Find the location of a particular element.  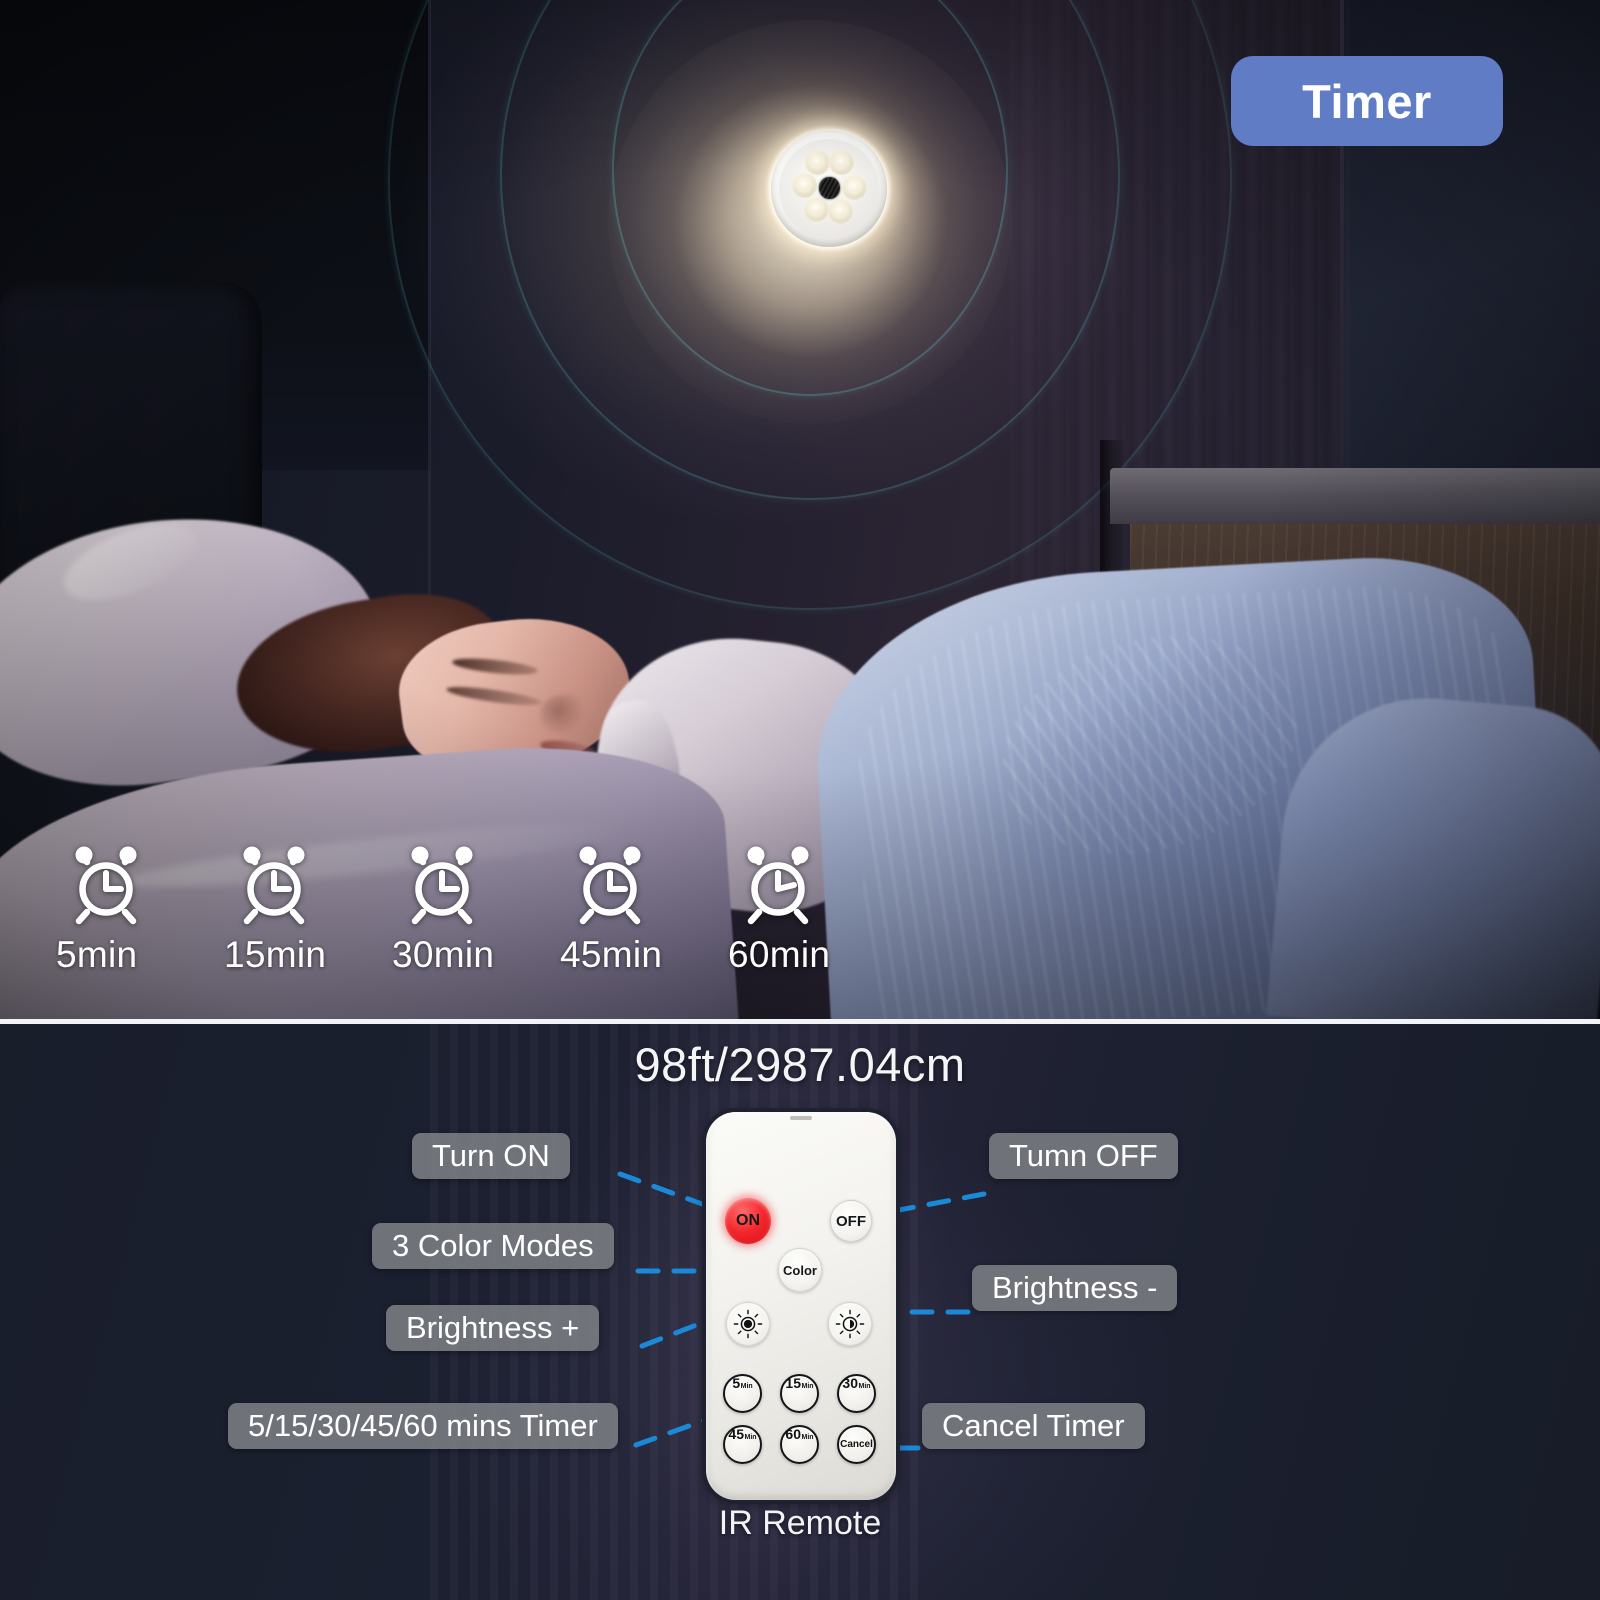

remote-off-button: OFF is located at coordinates (851, 1221).